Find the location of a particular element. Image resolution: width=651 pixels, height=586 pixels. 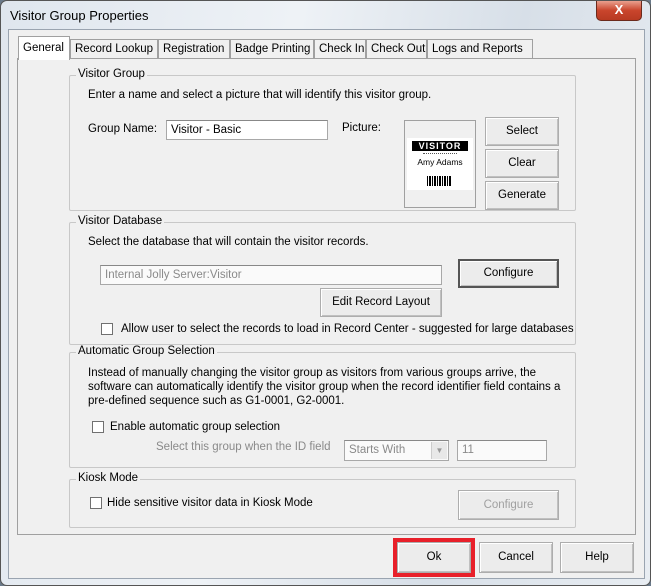

enable-auto-group-checkbox is located at coordinates (98, 427).